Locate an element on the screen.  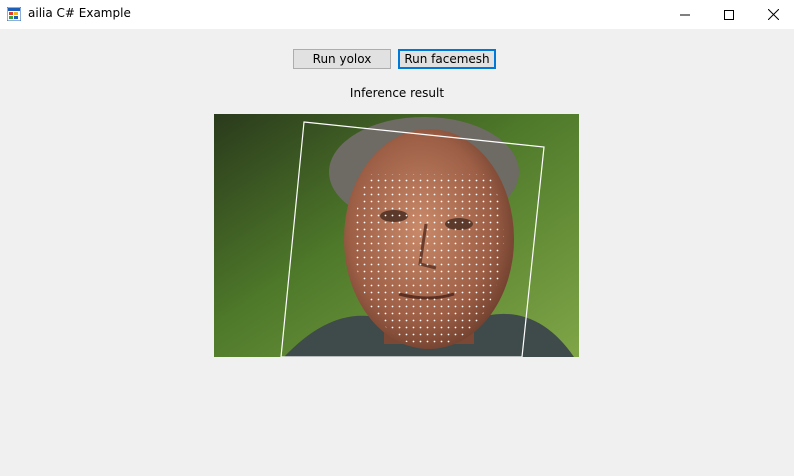
app-window-icon is located at coordinates (14, 14).